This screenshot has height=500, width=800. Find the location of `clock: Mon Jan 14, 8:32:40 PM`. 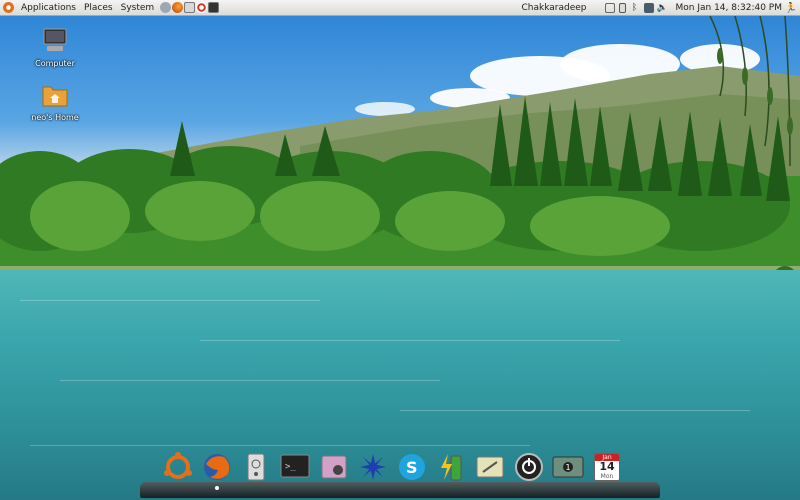

clock: Mon Jan 14, 8:32:40 PM is located at coordinates (729, 8).